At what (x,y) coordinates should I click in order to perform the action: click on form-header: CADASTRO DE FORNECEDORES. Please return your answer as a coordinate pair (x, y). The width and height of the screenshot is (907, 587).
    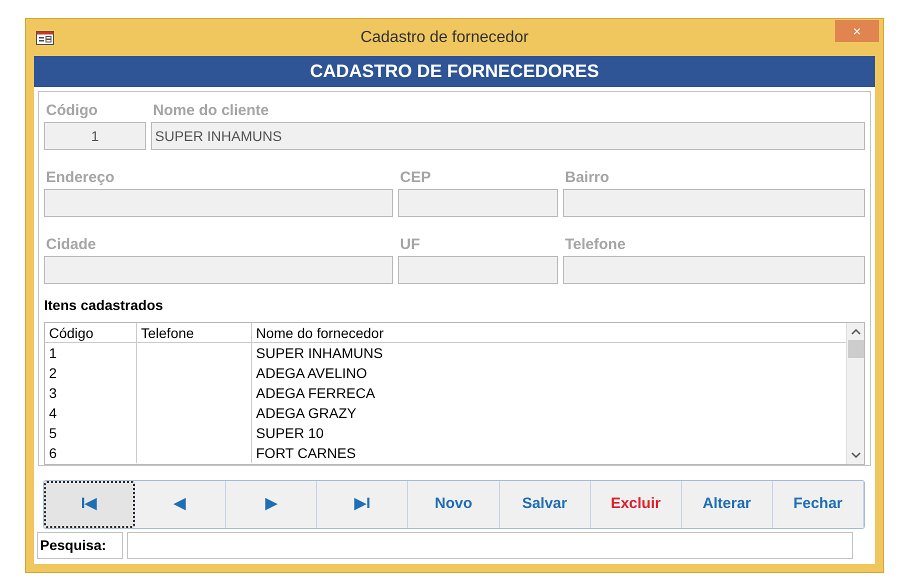
    Looking at the image, I should click on (454, 71).